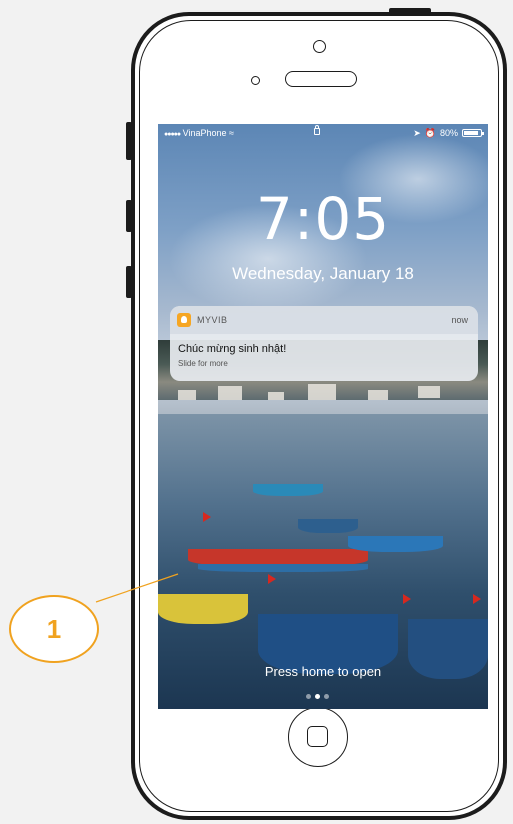  I want to click on callout-leader-line, so click(137, 588).